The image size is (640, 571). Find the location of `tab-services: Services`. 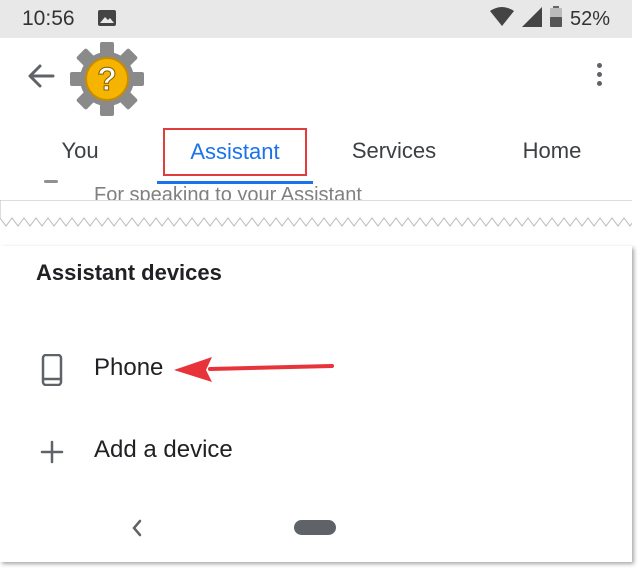

tab-services: Services is located at coordinates (394, 151).